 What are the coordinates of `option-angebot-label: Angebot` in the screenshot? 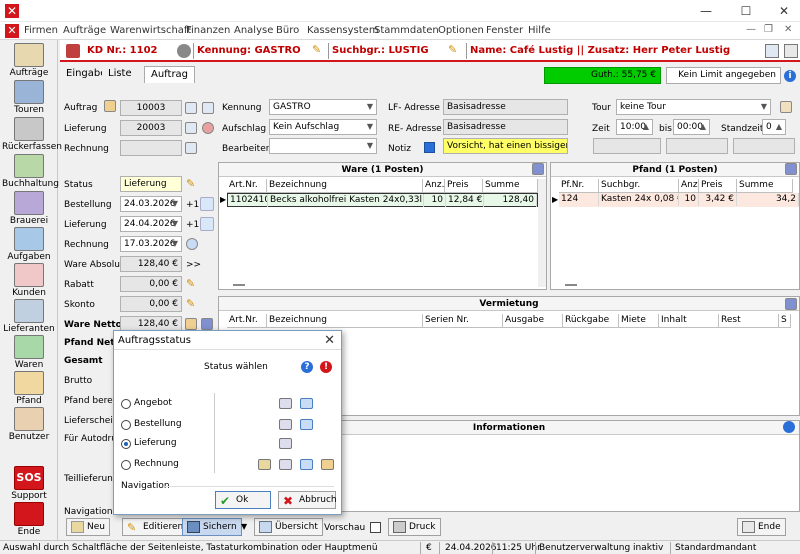 It's located at (153, 403).